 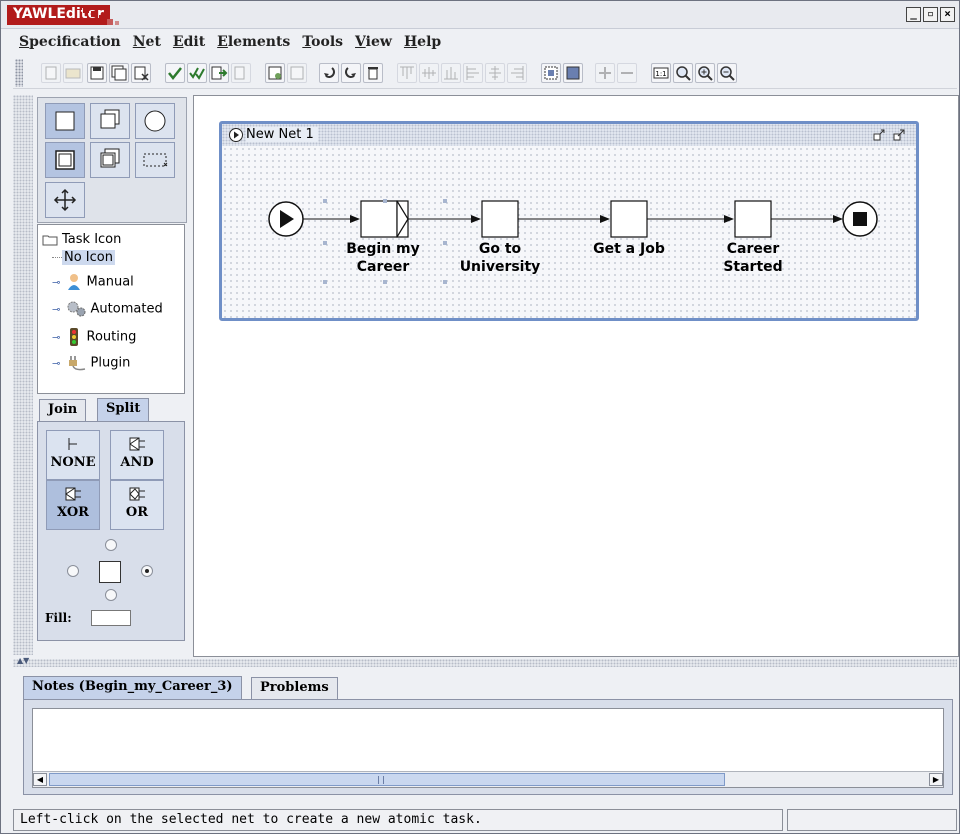 I want to click on tree-item-routing: ⊸ Routing, so click(x=94, y=336).